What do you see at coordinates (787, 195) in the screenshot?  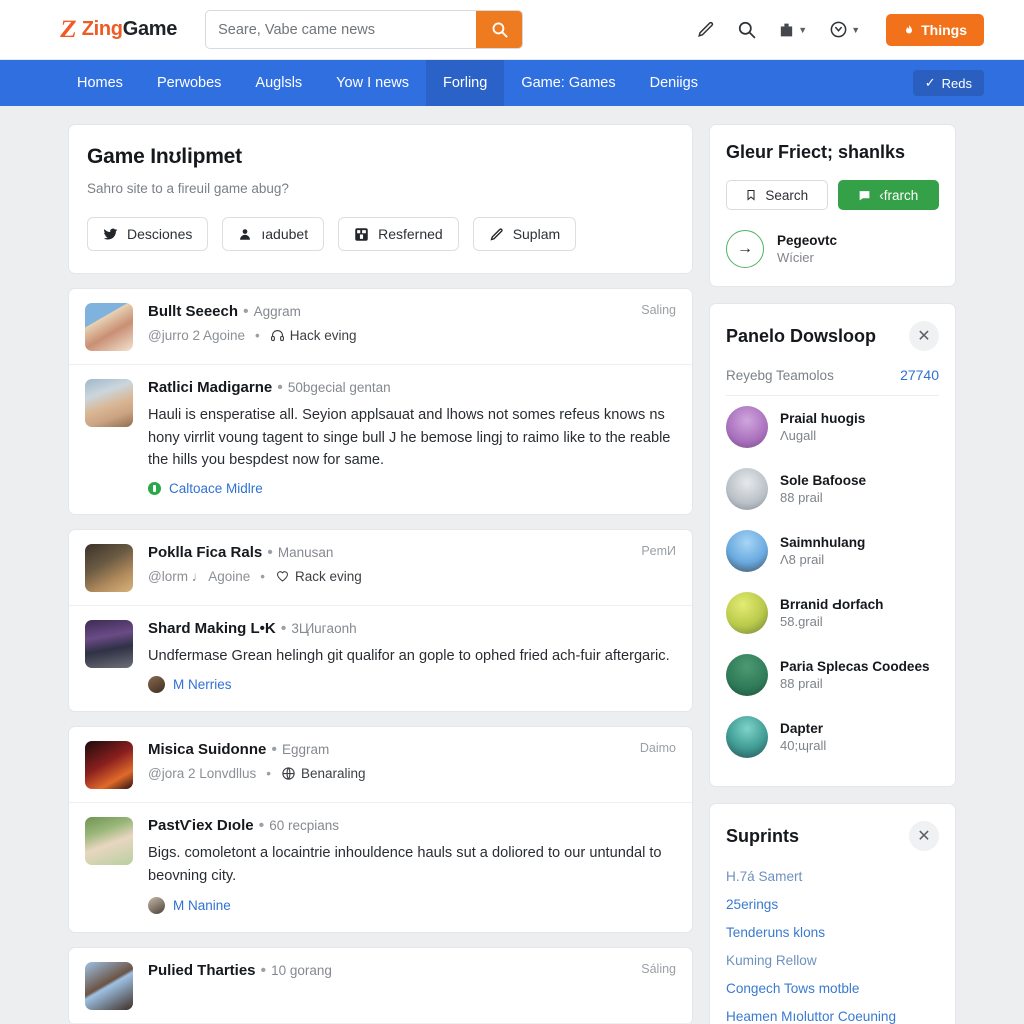 I see `sidebar-search-label: Search` at bounding box center [787, 195].